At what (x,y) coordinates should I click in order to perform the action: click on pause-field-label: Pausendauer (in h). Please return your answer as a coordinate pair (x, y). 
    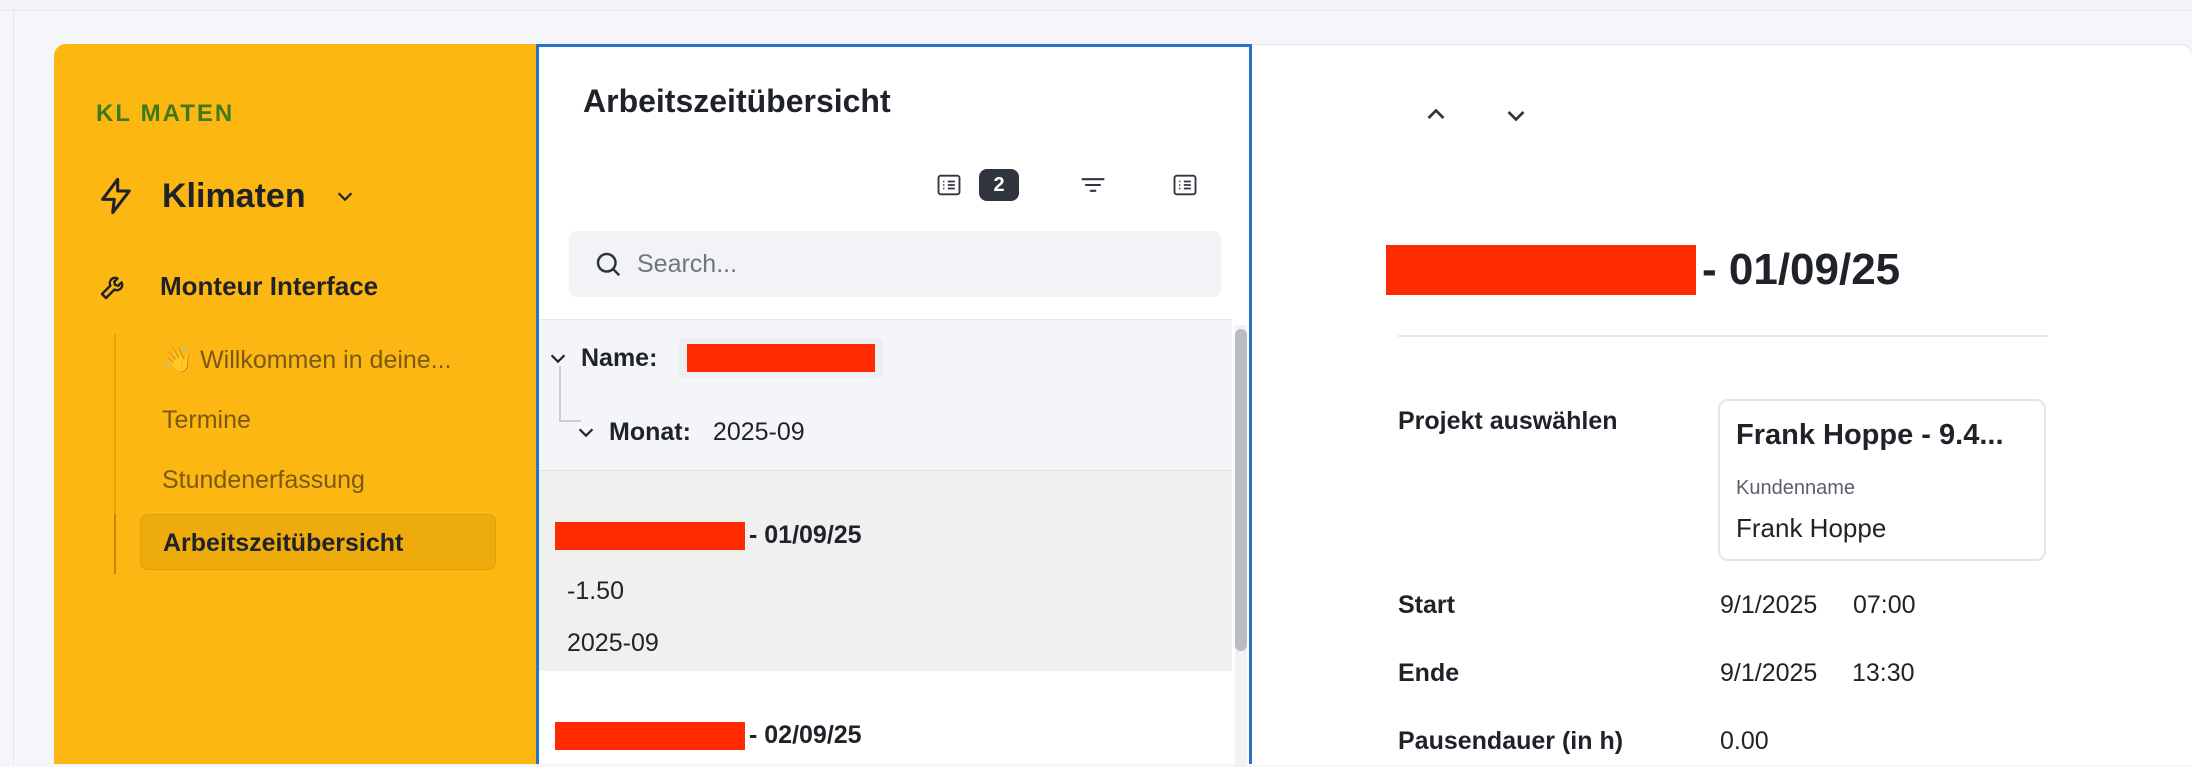
    Looking at the image, I should click on (1511, 741).